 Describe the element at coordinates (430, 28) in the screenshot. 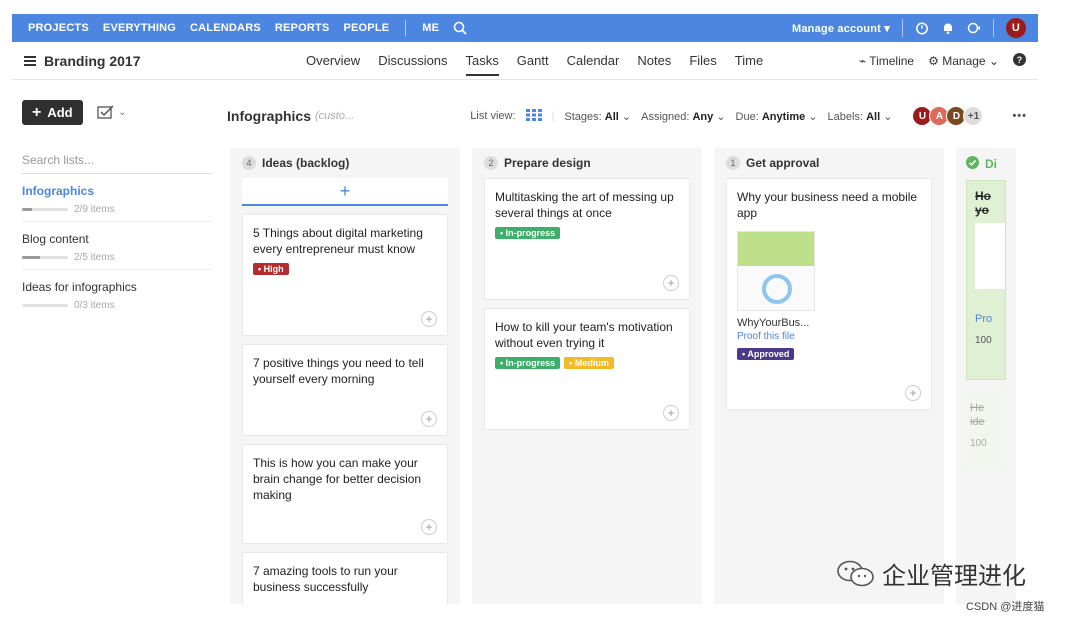

I see `nav-me: ME` at that location.